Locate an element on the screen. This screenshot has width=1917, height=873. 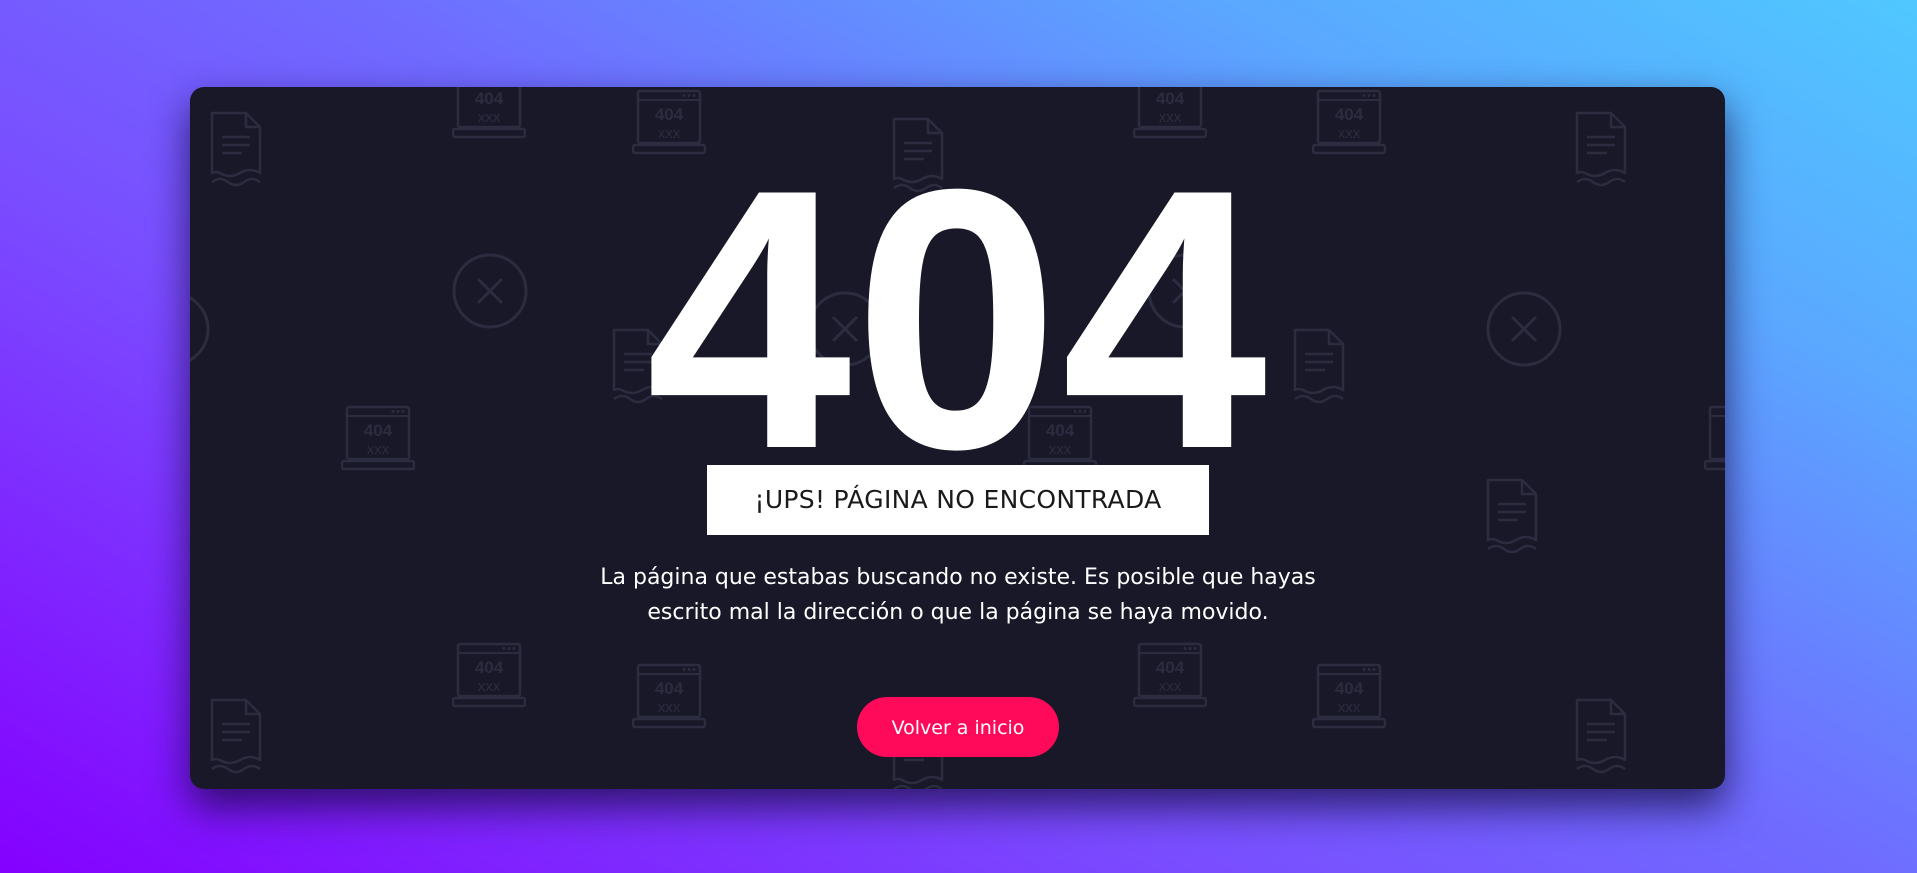
back-home-button: Volver a inicio is located at coordinates (958, 727).